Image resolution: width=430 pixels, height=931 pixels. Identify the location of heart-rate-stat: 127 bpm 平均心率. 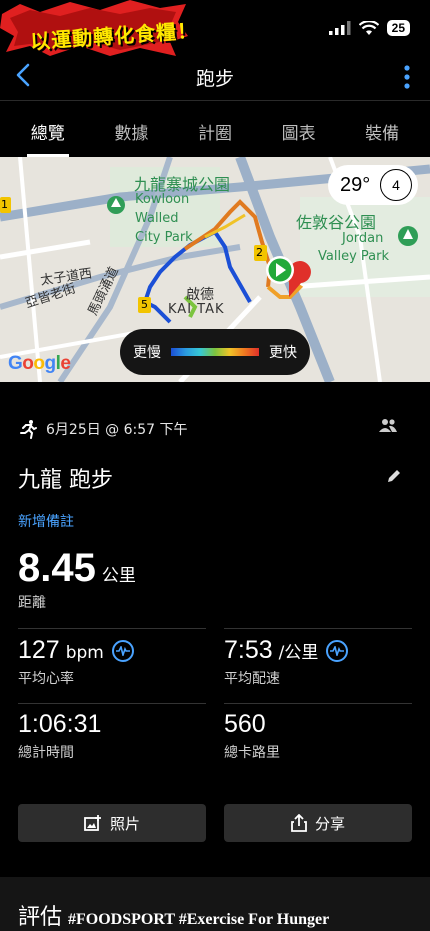
(112, 662).